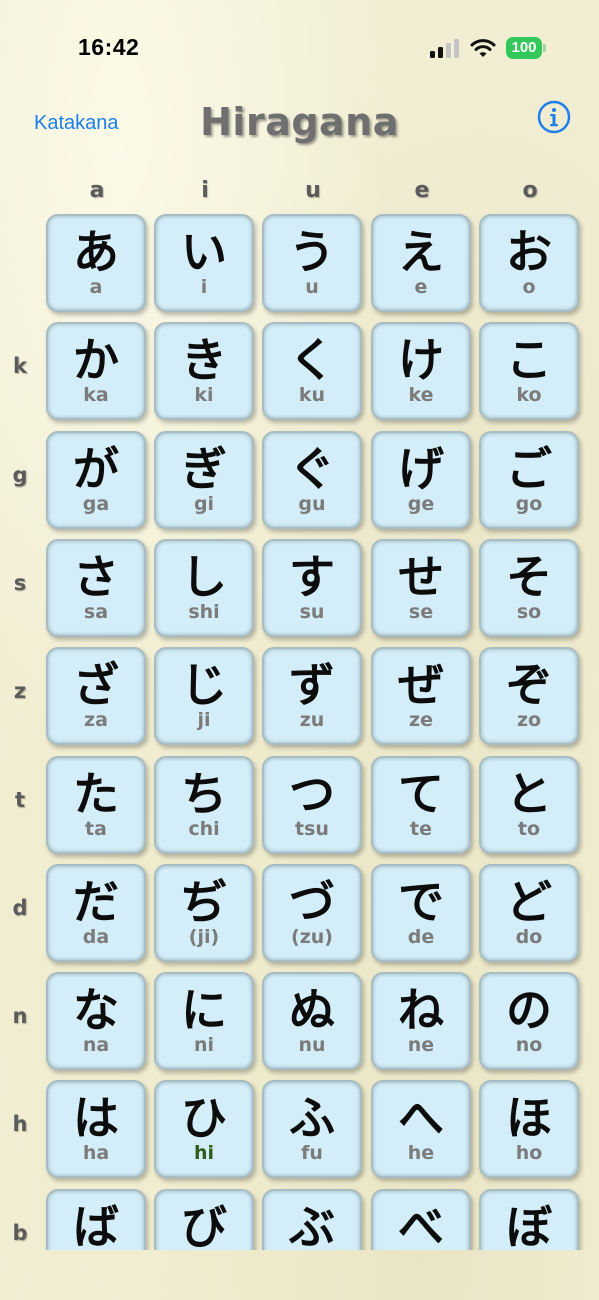  Describe the element at coordinates (20, 582) in the screenshot. I see `row-label-s: s` at that location.